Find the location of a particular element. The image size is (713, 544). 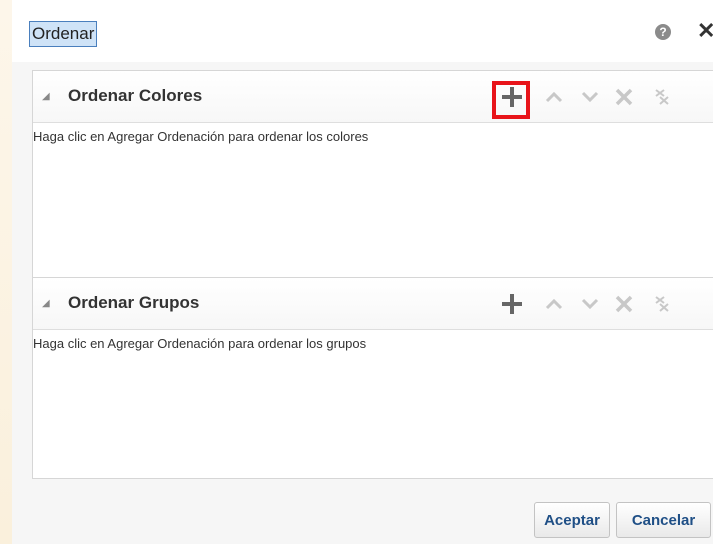

sort-colors-title: Ordenar Colores is located at coordinates (135, 95).